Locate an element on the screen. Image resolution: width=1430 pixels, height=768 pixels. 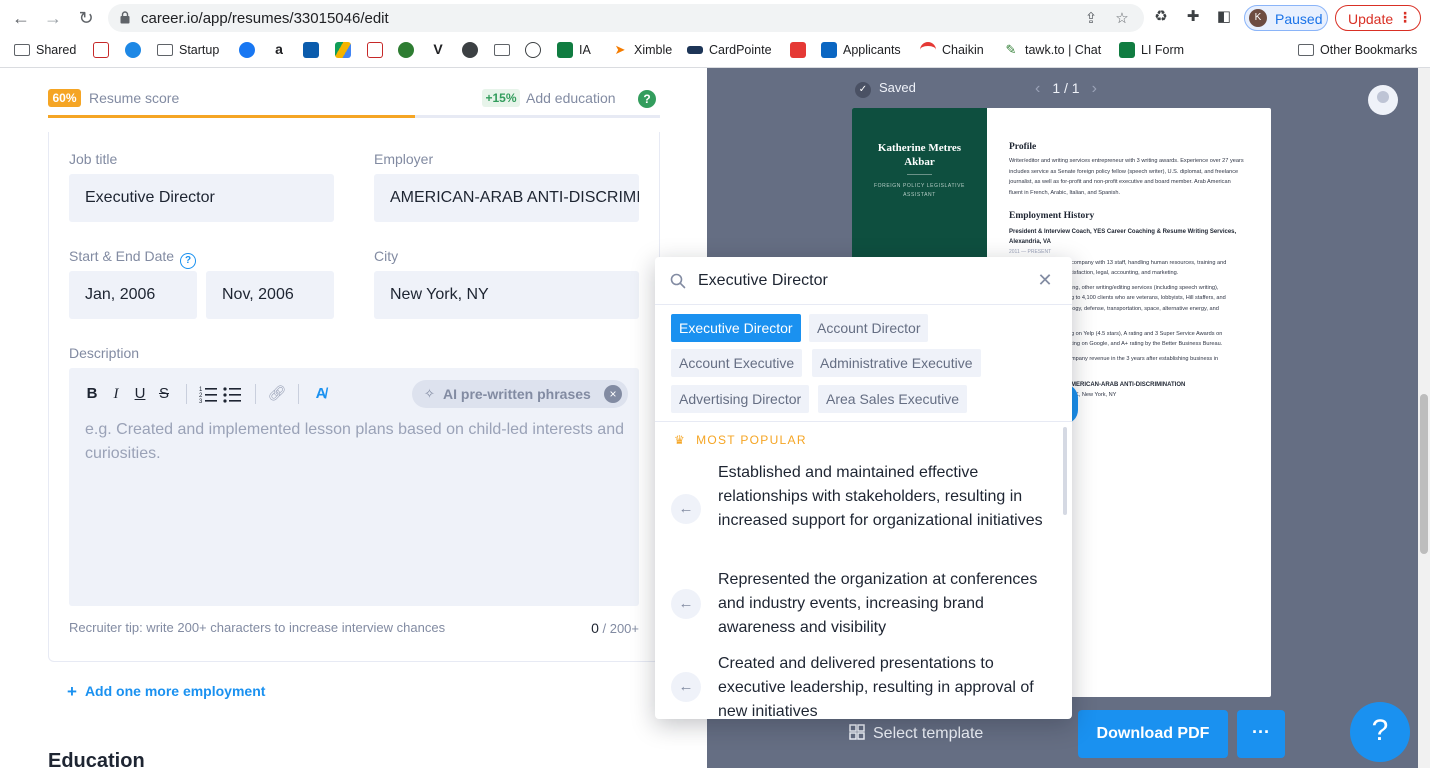
bookmark-shared: Shared is located at coordinates (45, 50).